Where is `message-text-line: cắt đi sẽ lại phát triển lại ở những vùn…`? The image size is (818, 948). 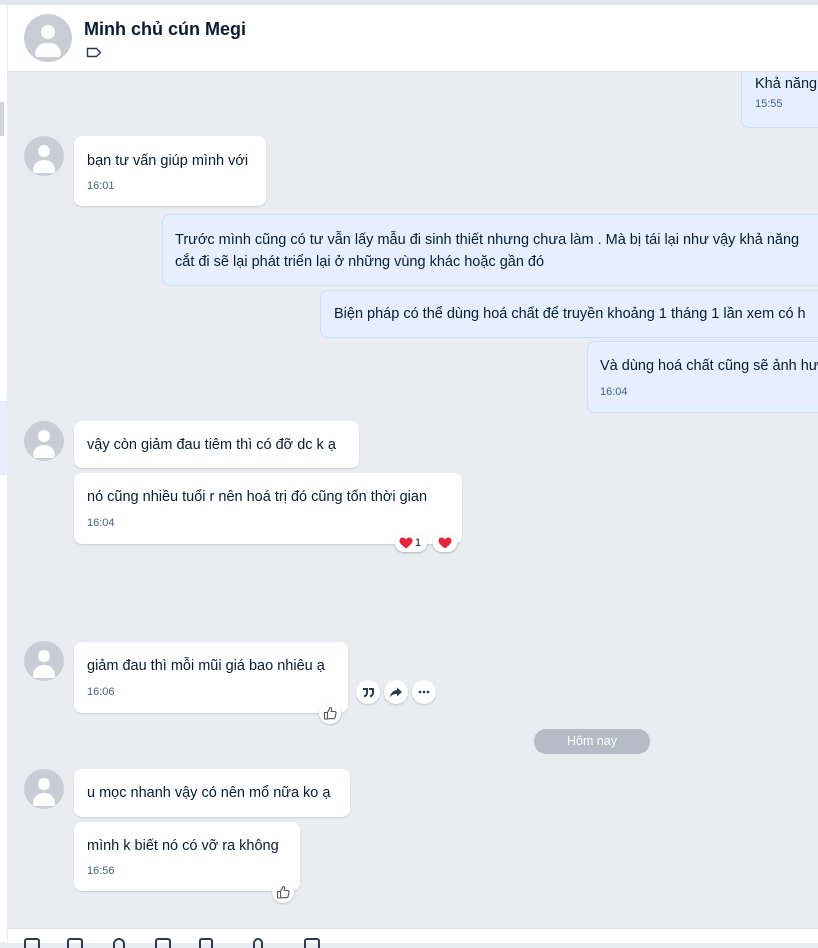 message-text-line: cắt đi sẽ lại phát triển lại ở những vùn… is located at coordinates (360, 262).